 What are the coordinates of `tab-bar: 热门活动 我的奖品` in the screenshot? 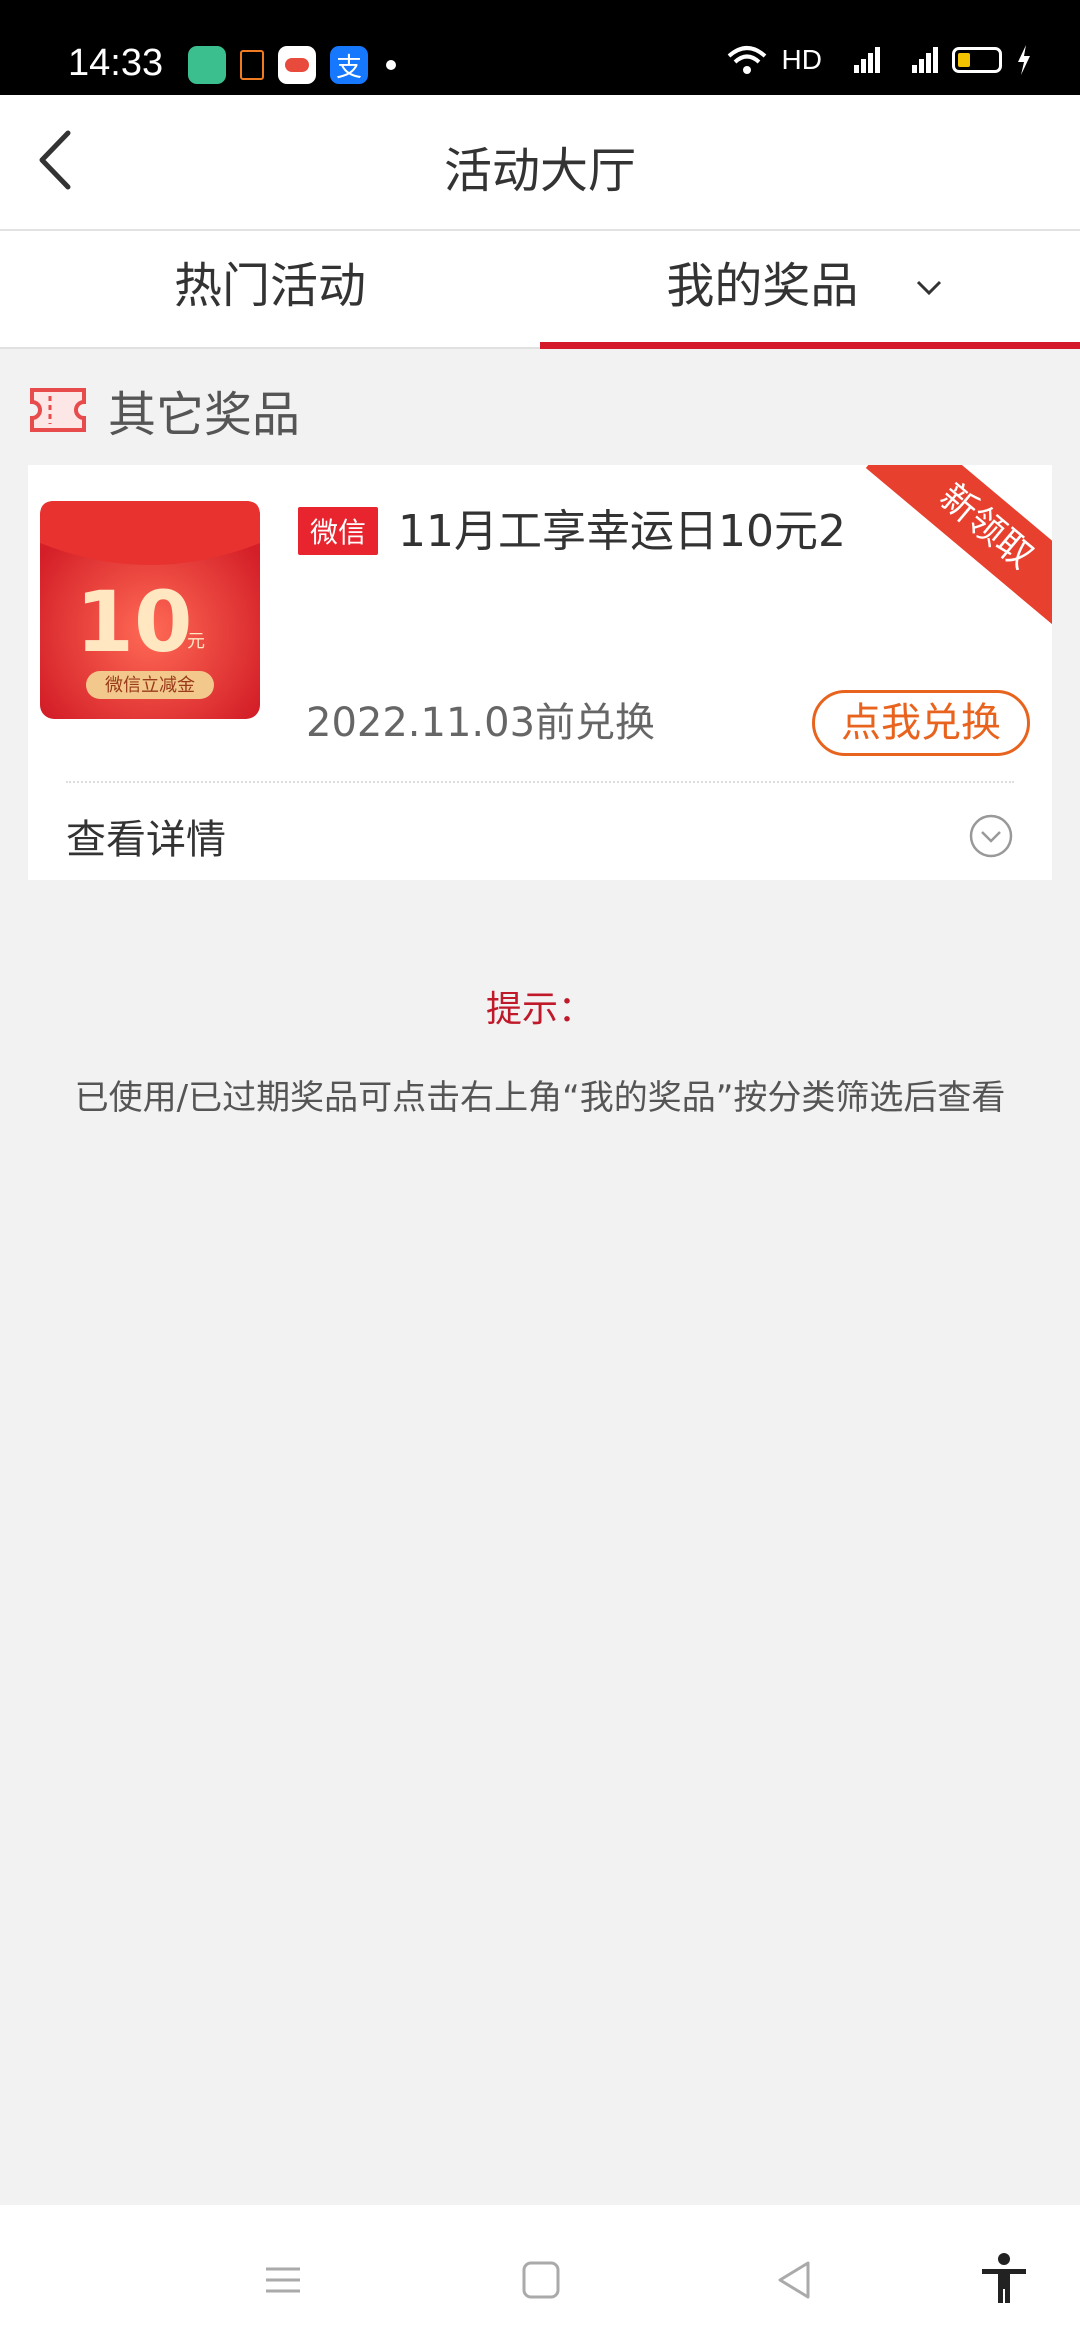 It's located at (540, 290).